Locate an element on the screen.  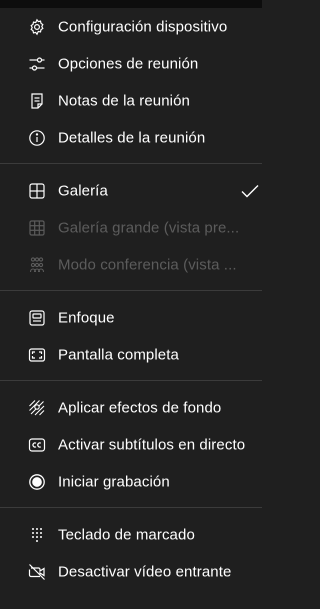
menu-item-focus: Enfoque is located at coordinates (131, 317).